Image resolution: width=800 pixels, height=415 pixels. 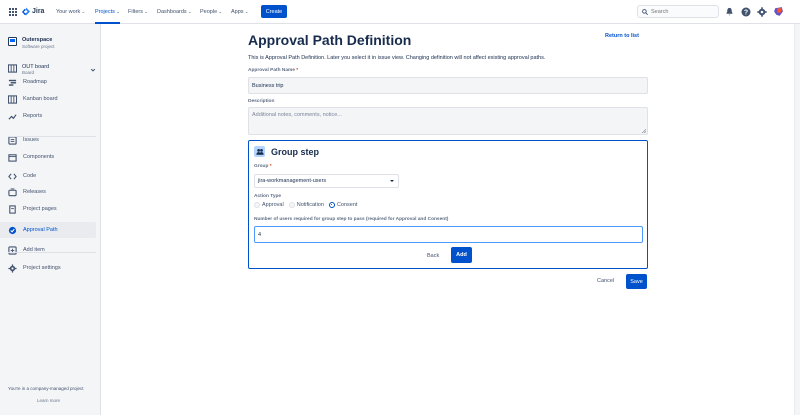 I want to click on sidebar-item-code: Code, so click(x=48, y=176).